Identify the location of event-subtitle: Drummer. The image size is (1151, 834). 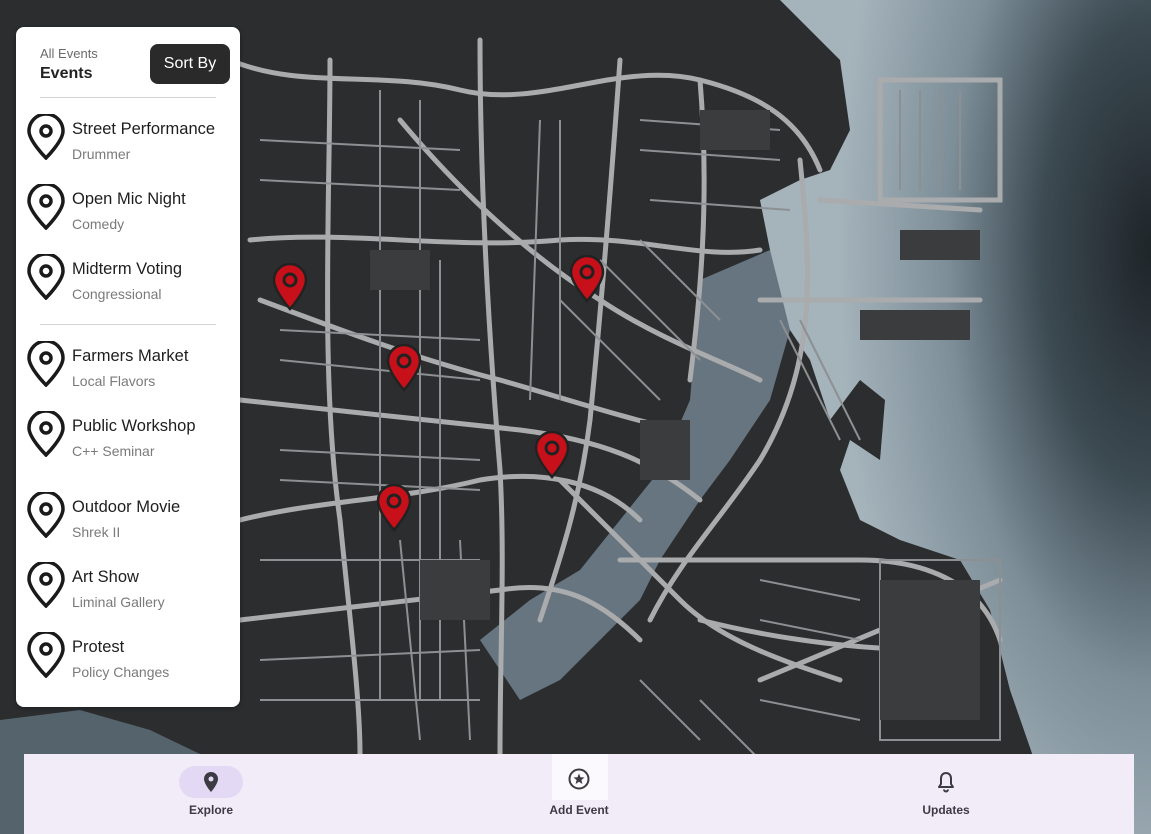
(101, 154).